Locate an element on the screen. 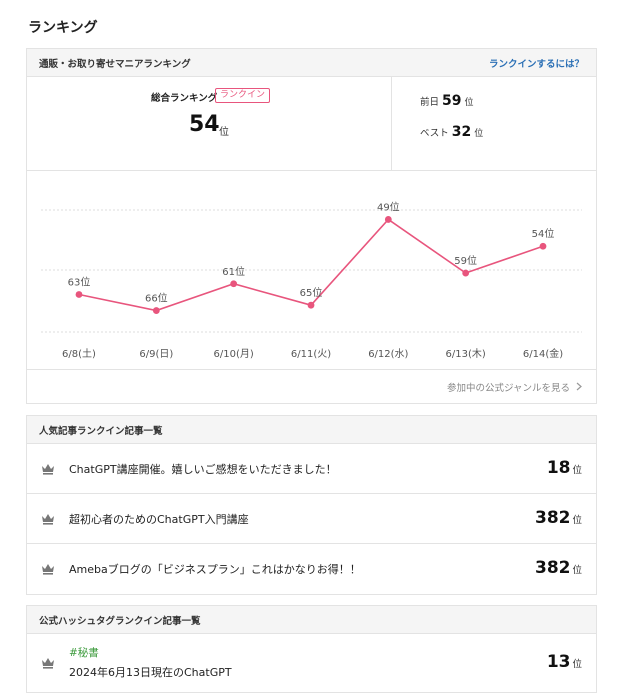 This screenshot has height=700, width=620. genre-ranking-title: 通販・お取り寄せマニアランキング is located at coordinates (115, 64).